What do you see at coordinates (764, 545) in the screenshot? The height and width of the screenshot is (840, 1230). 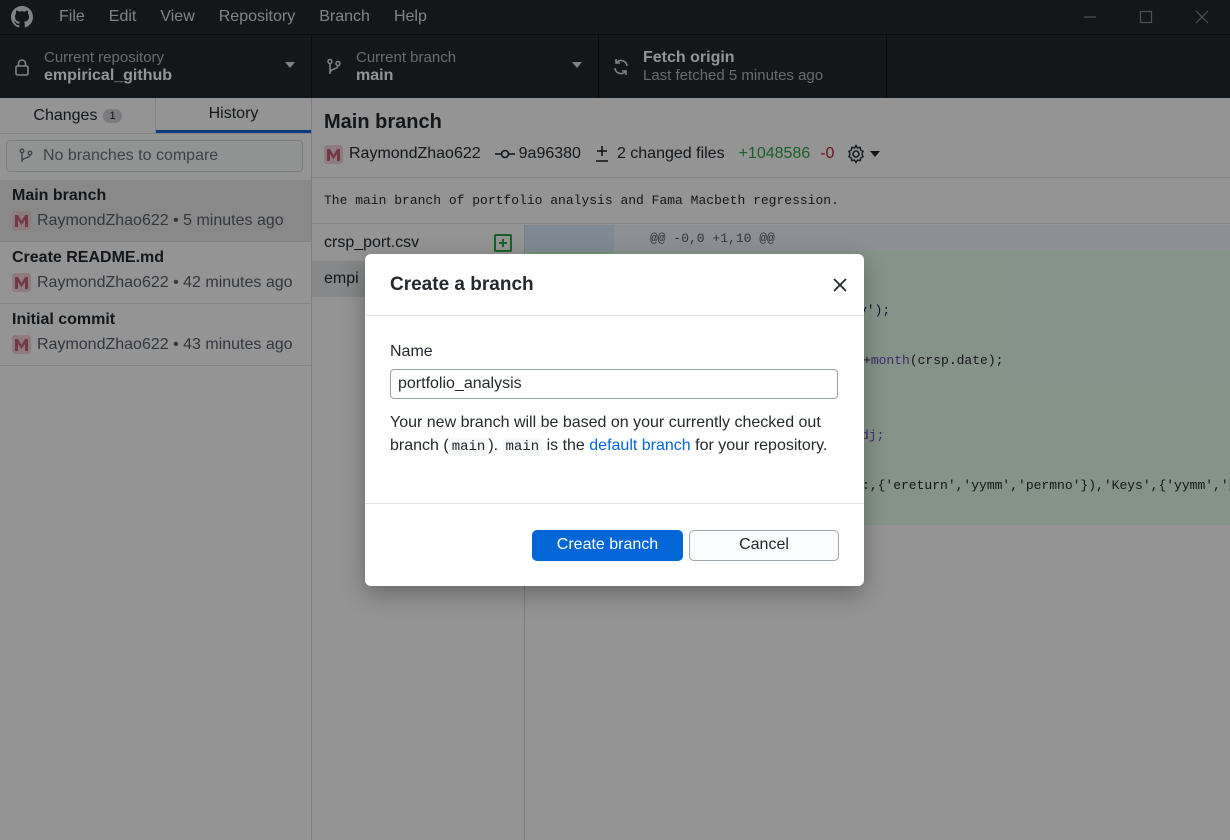 I see `cancel-button: Cancel` at bounding box center [764, 545].